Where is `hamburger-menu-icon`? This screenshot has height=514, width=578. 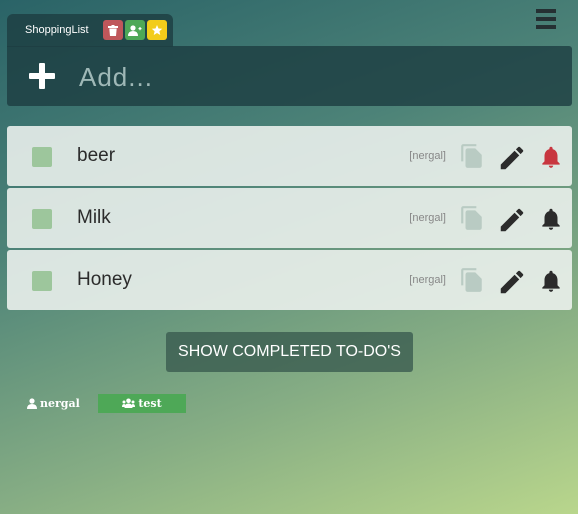 hamburger-menu-icon is located at coordinates (546, 19).